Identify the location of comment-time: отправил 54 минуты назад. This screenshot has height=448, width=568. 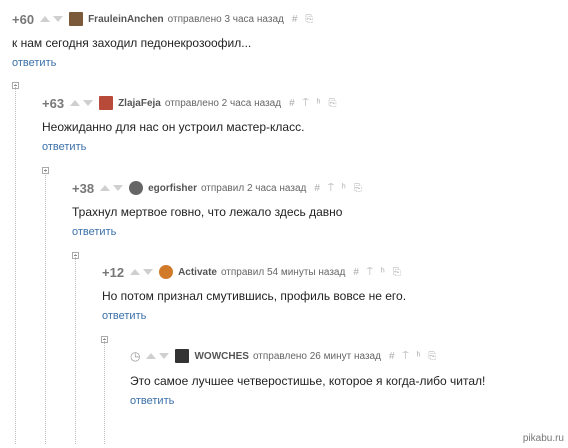
(283, 272).